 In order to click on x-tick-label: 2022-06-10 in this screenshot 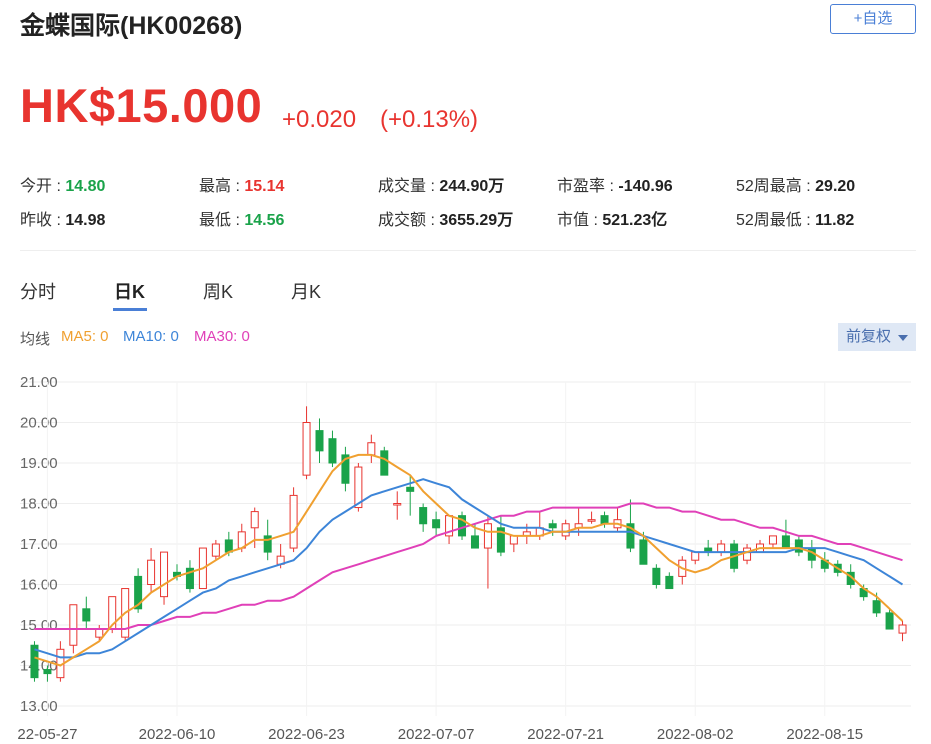, I will do `click(177, 734)`.